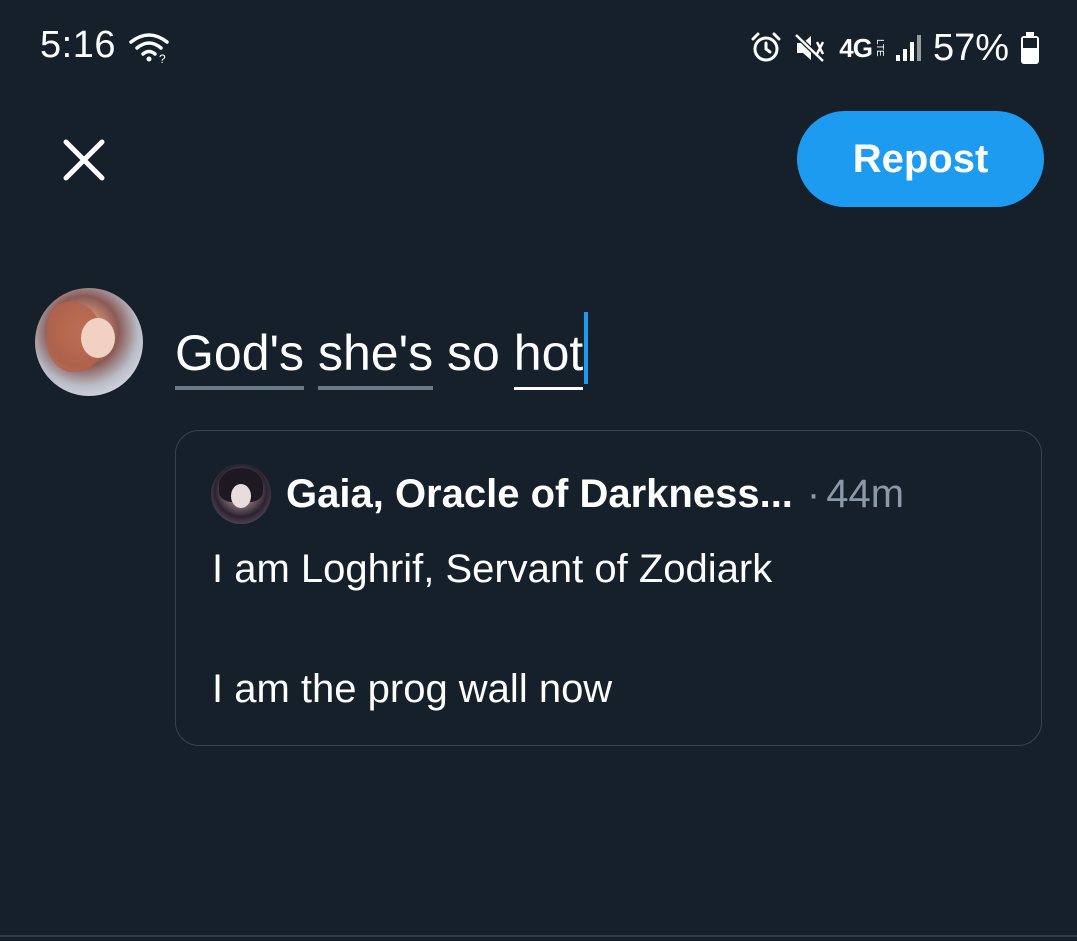  What do you see at coordinates (538, 48) in the screenshot?
I see `status-bar: 5:16 ? 4G LTE 57%` at bounding box center [538, 48].